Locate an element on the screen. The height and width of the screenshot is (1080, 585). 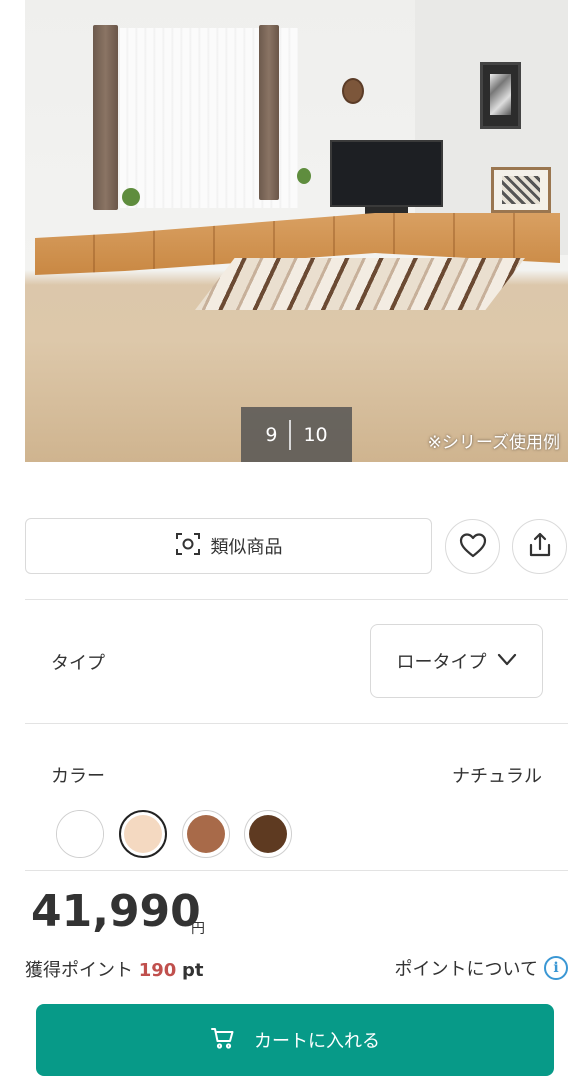
heart-icon is located at coordinates (473, 547).